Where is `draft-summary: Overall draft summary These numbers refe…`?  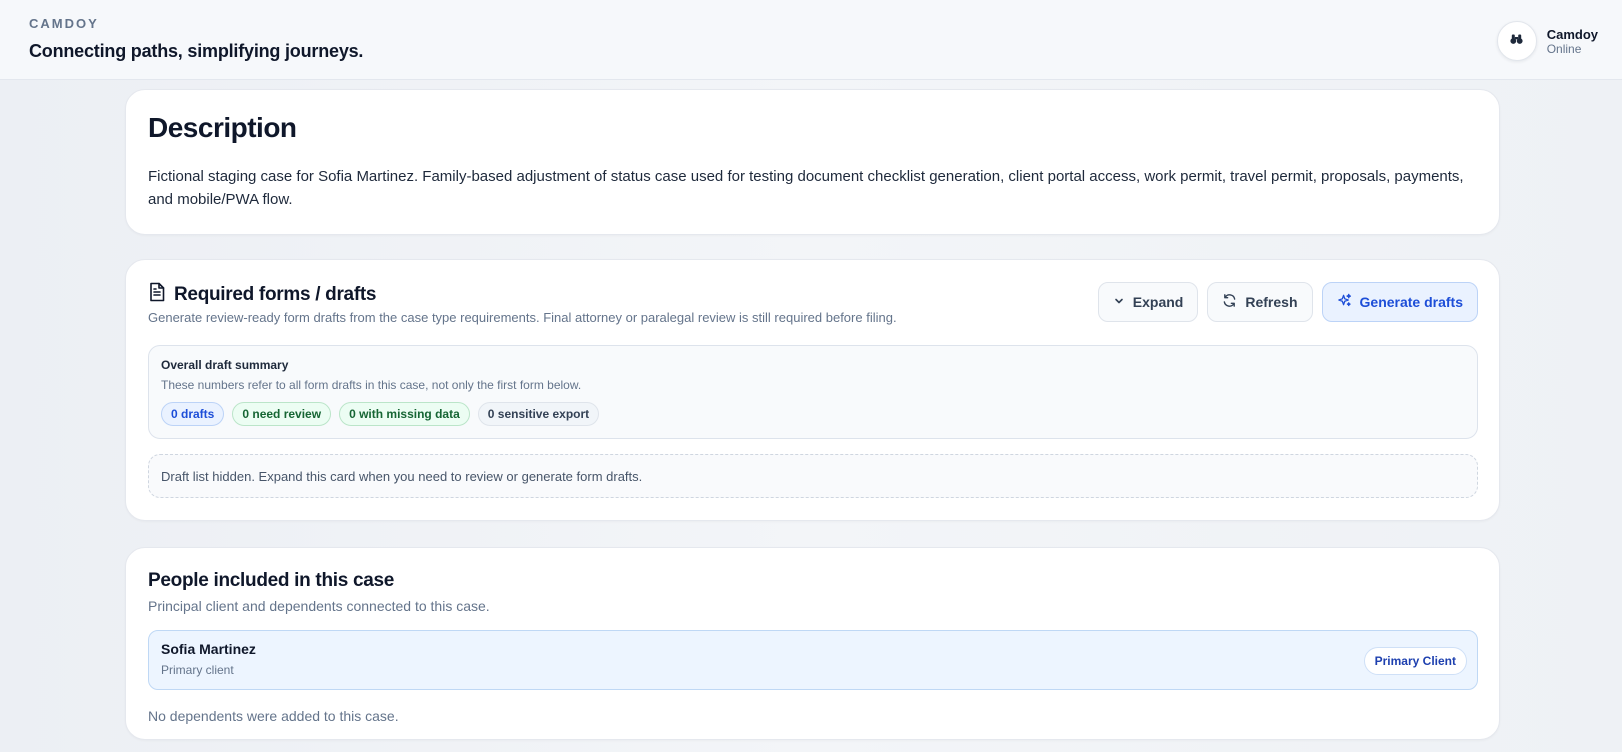
draft-summary: Overall draft summary These numbers refe… is located at coordinates (813, 392).